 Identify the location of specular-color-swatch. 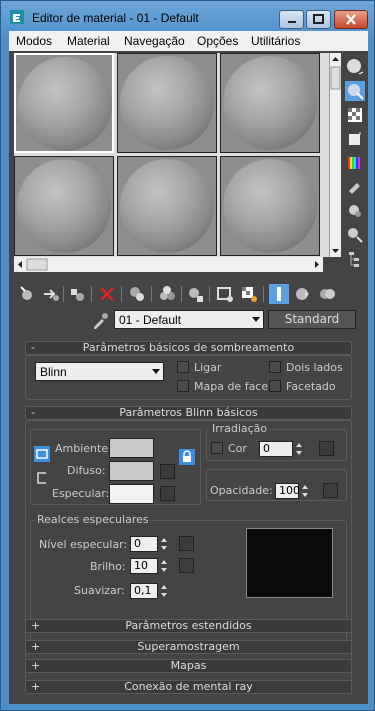
(131, 494).